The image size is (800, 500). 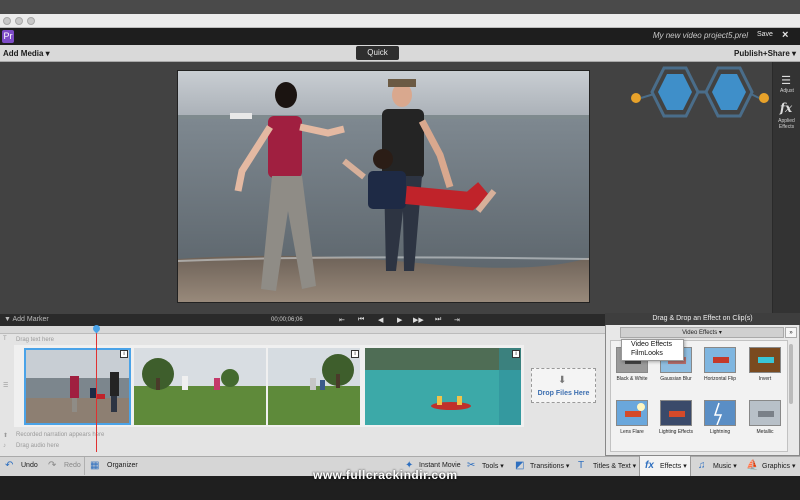 I want to click on undo-icon: ↶, so click(x=9, y=465).